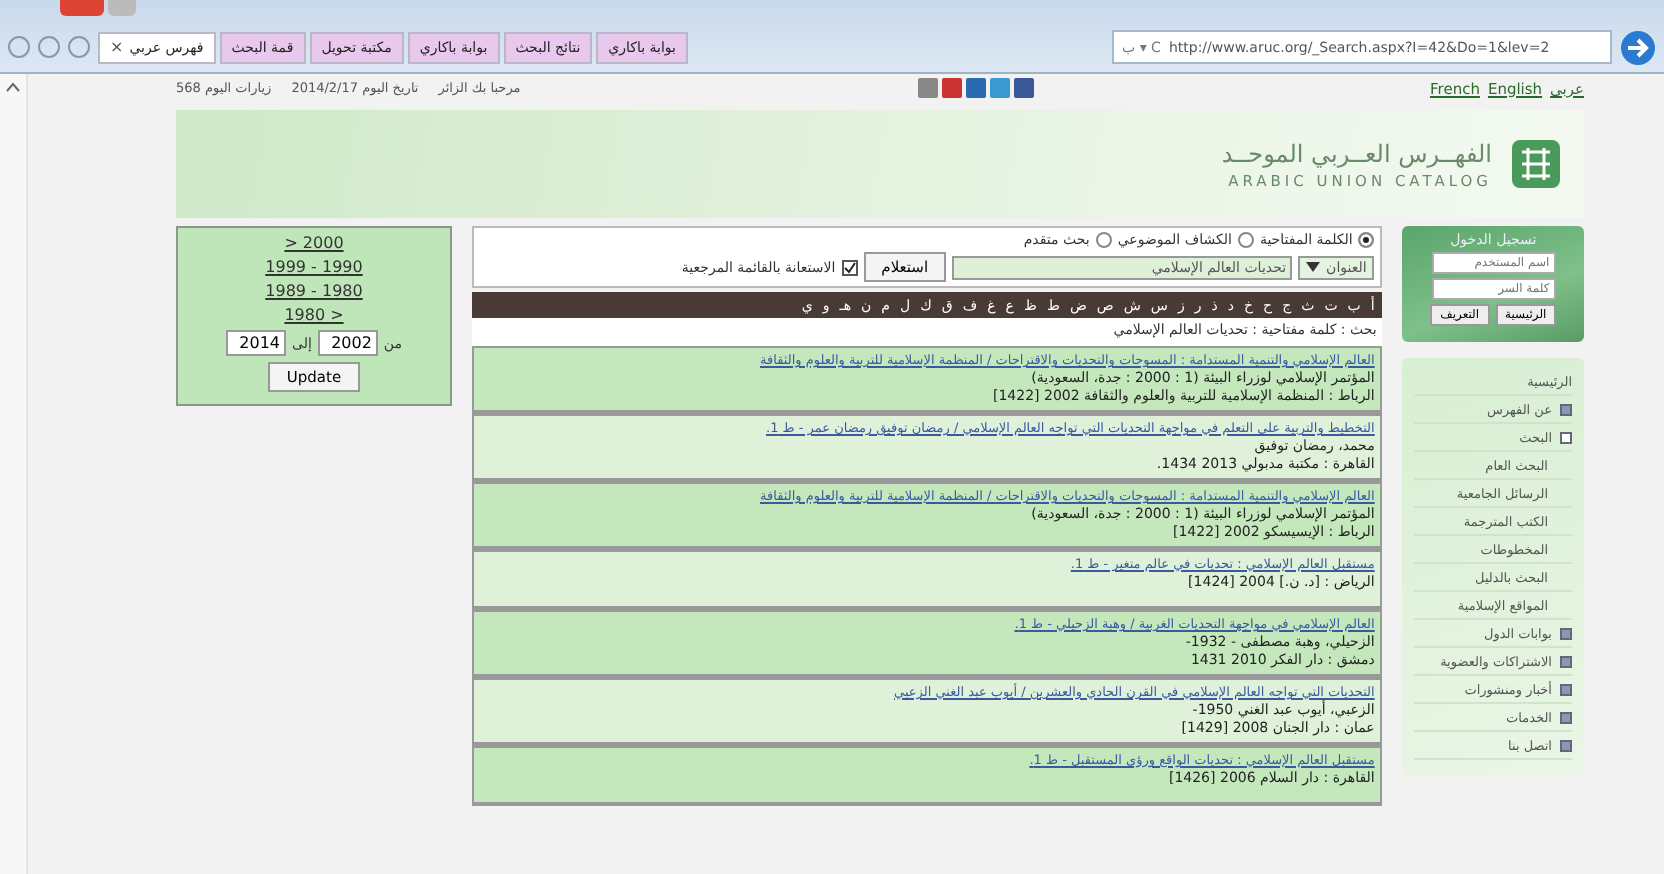 This screenshot has width=1664, height=874. I want to click on date-range-link: 1999 - 1990, so click(314, 267).